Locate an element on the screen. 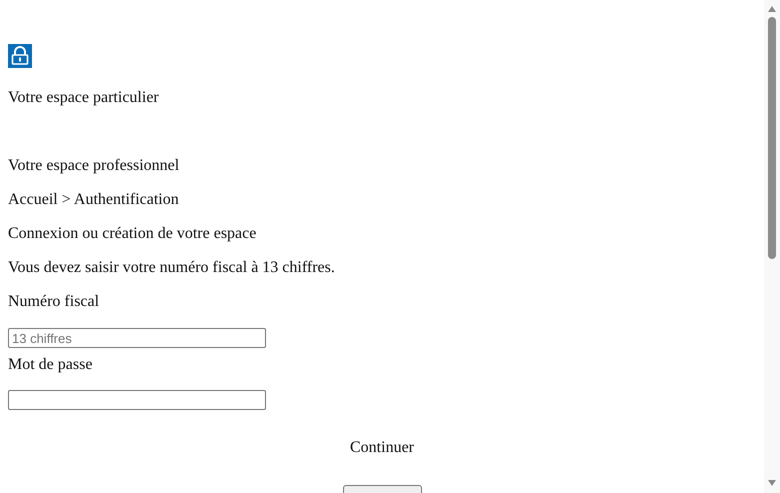  field-label: Numéro fiscal is located at coordinates (54, 302).